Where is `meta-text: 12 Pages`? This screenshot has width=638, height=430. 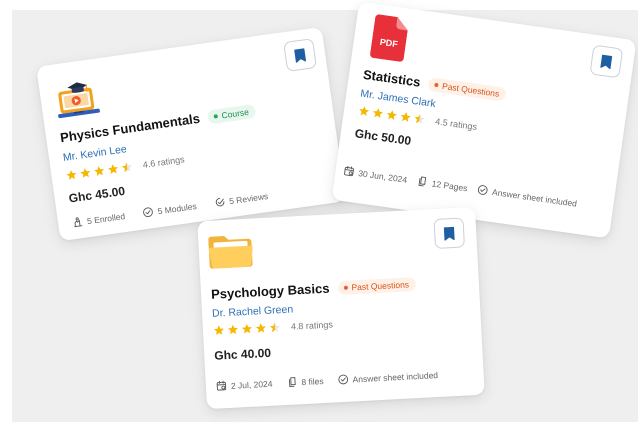
meta-text: 12 Pages is located at coordinates (450, 185).